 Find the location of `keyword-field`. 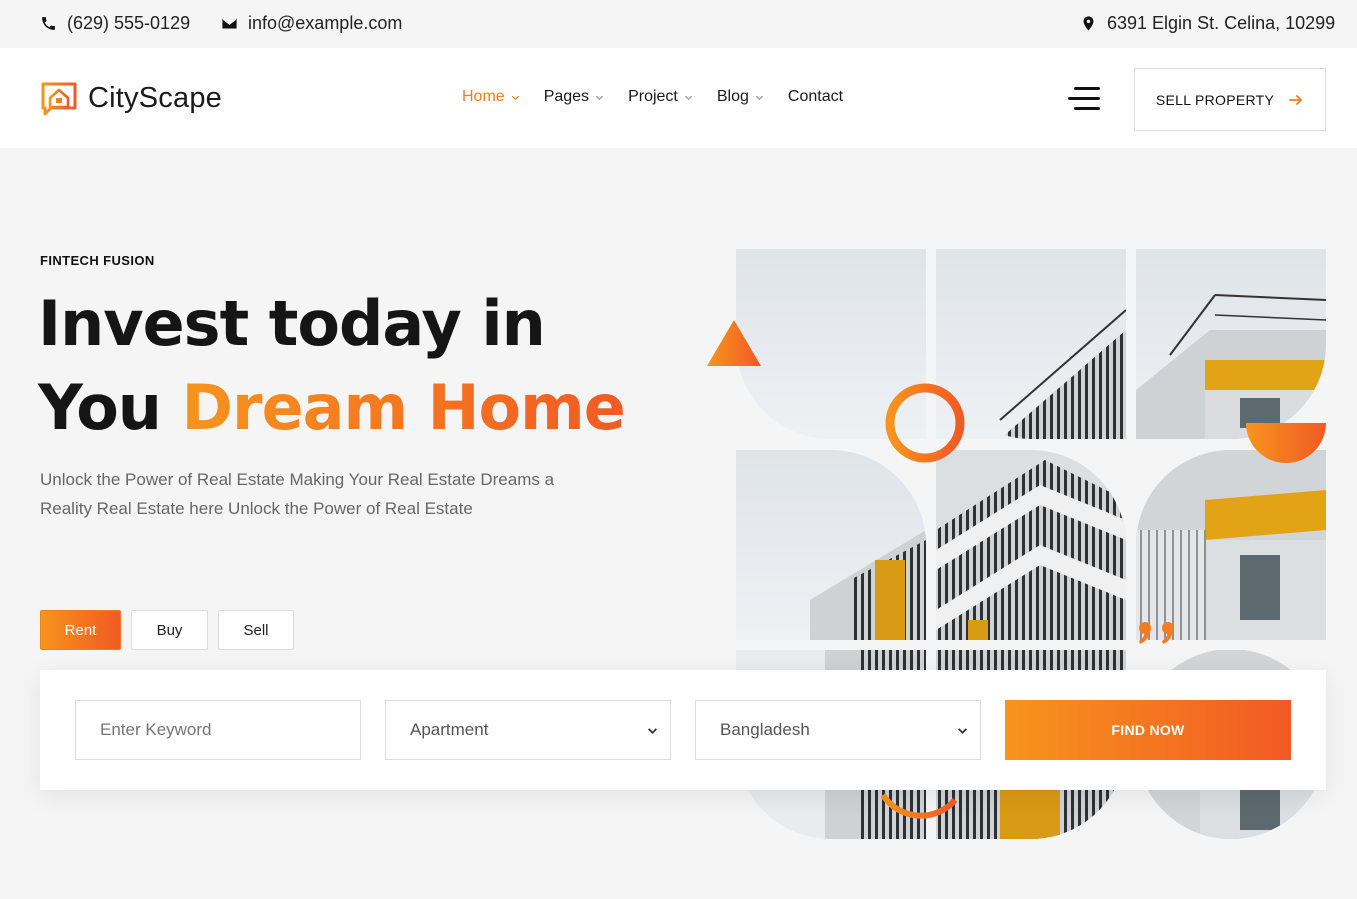

keyword-field is located at coordinates (218, 730).